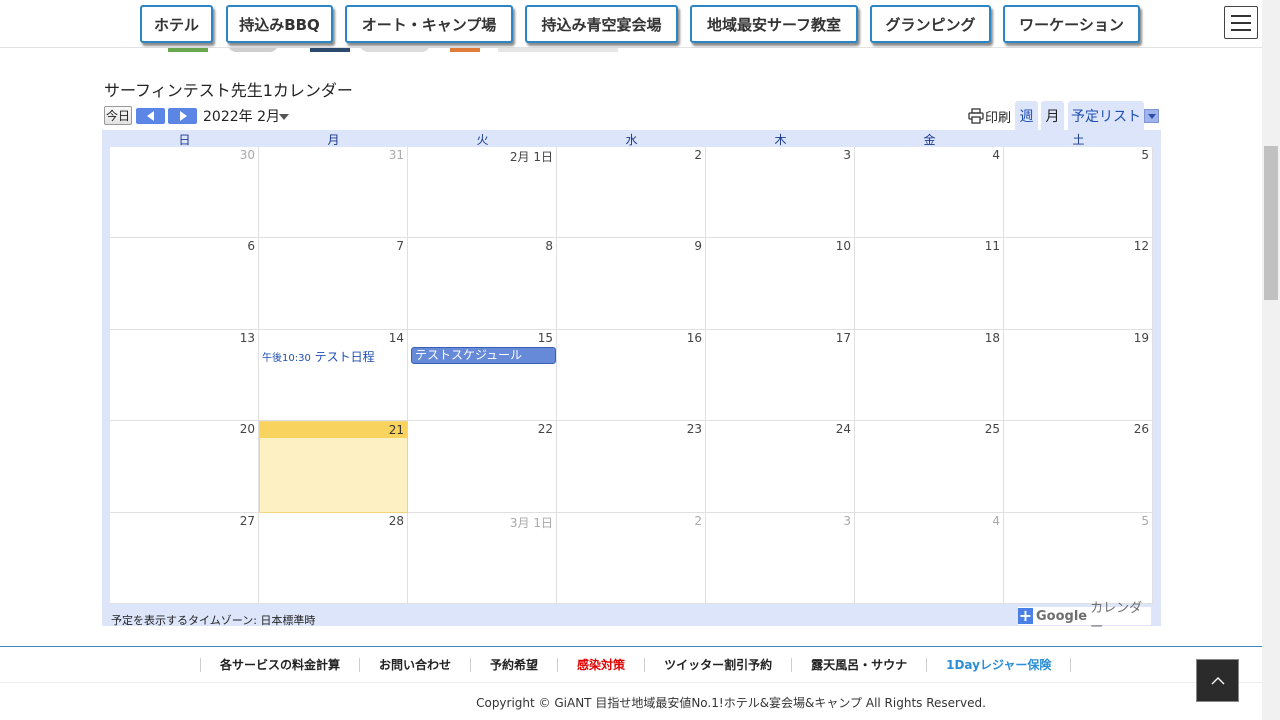 This screenshot has height=720, width=1280. Describe the element at coordinates (279, 24) in the screenshot. I see `nav-bbq-button: 持込みBBQ` at that location.